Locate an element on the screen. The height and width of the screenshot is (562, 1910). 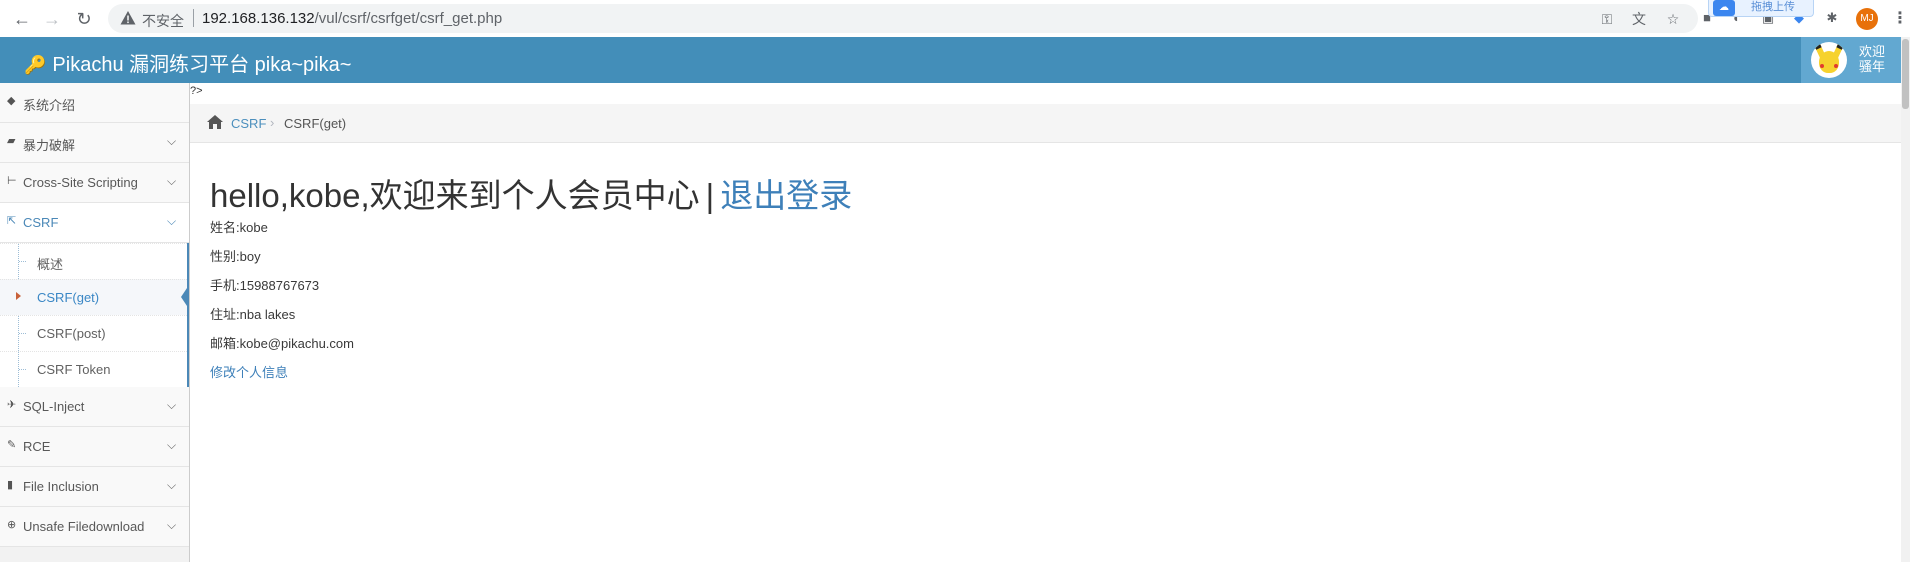
submenu-item-csrf-post: CSRF(post) is located at coordinates (94, 333).